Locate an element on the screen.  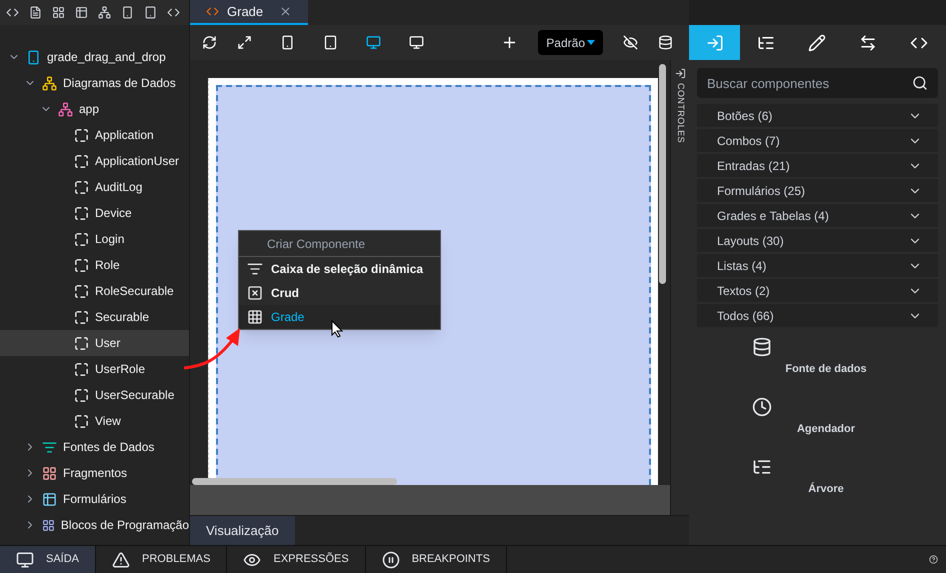
nodes-icon is located at coordinates (65, 109).